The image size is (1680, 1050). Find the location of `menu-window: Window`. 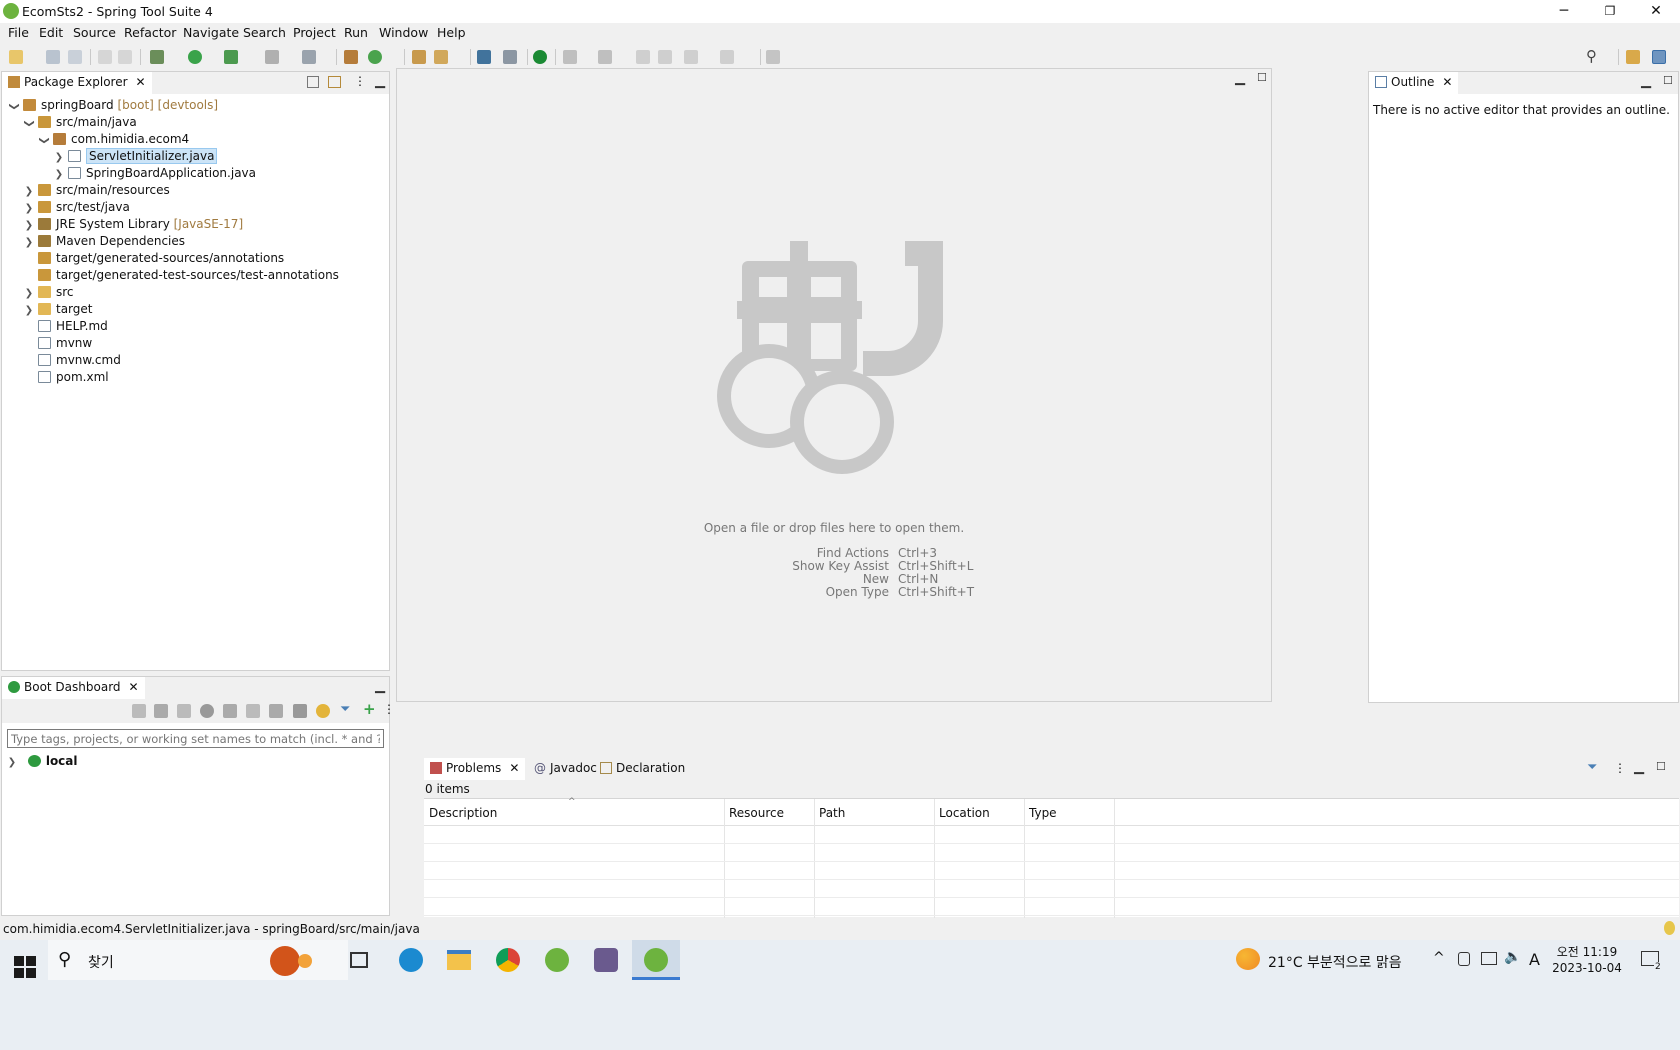

menu-window: Window is located at coordinates (403, 32).